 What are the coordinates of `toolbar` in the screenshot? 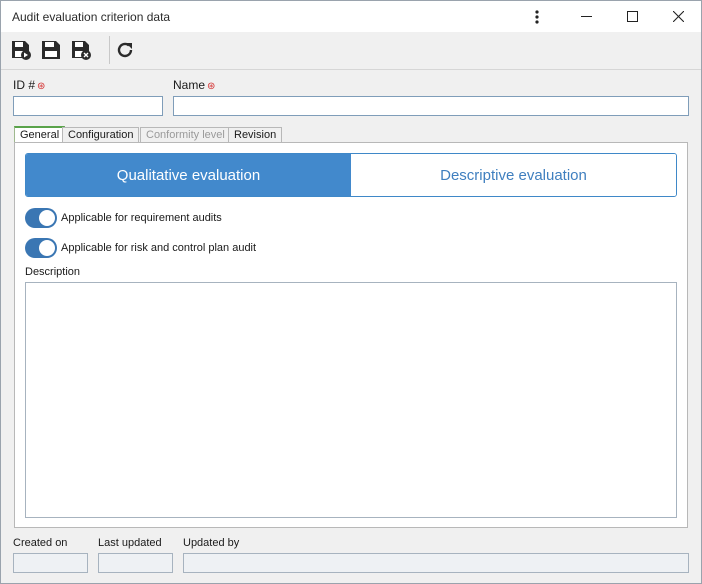 It's located at (351, 51).